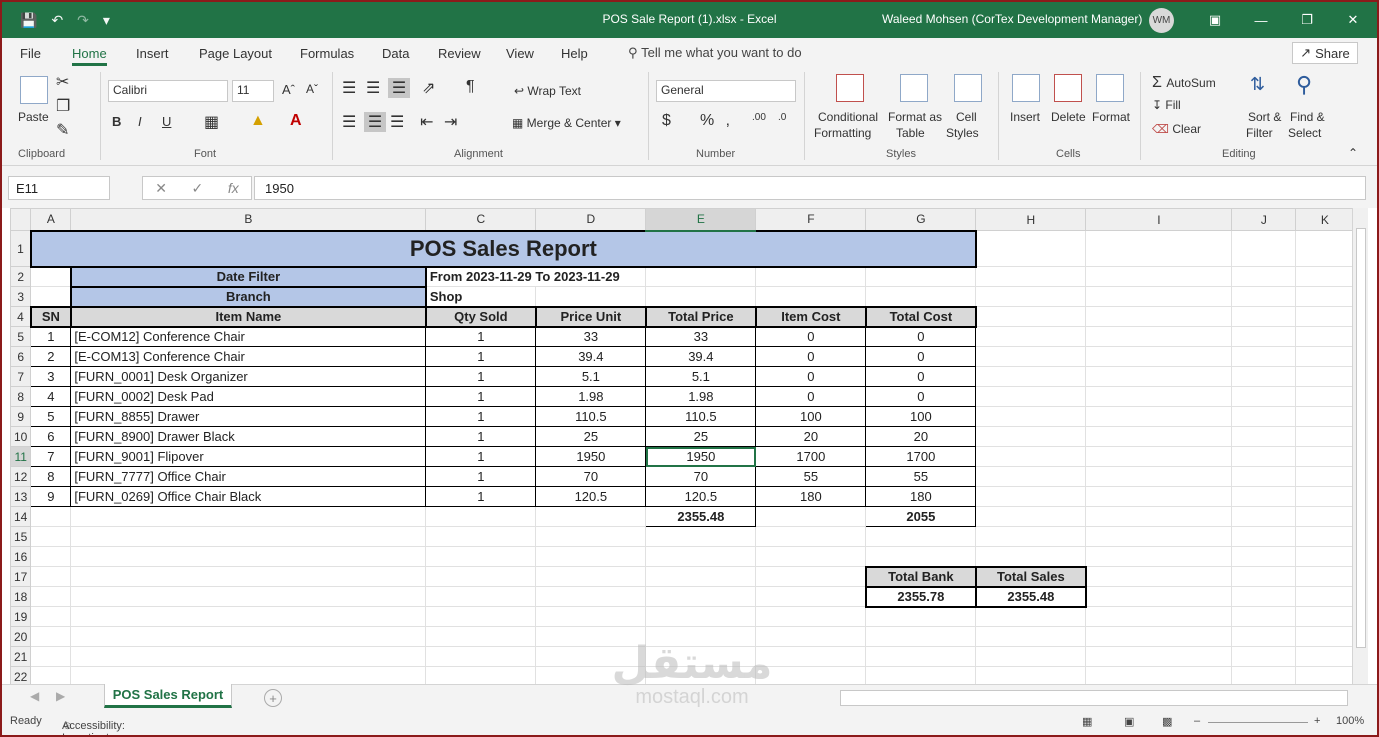  I want to click on cell-price-unit: 39.4, so click(591, 356).